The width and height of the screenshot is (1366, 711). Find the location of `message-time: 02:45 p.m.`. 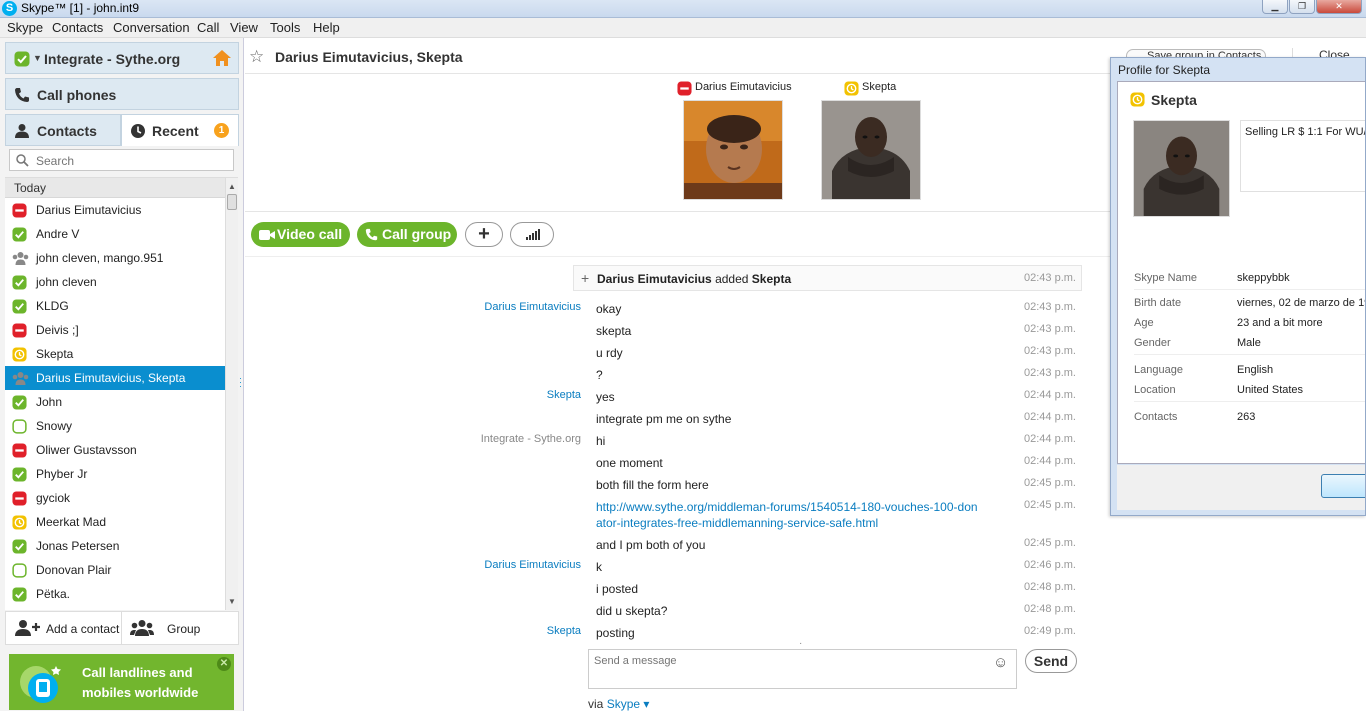

message-time: 02:45 p.m. is located at coordinates (1050, 505).